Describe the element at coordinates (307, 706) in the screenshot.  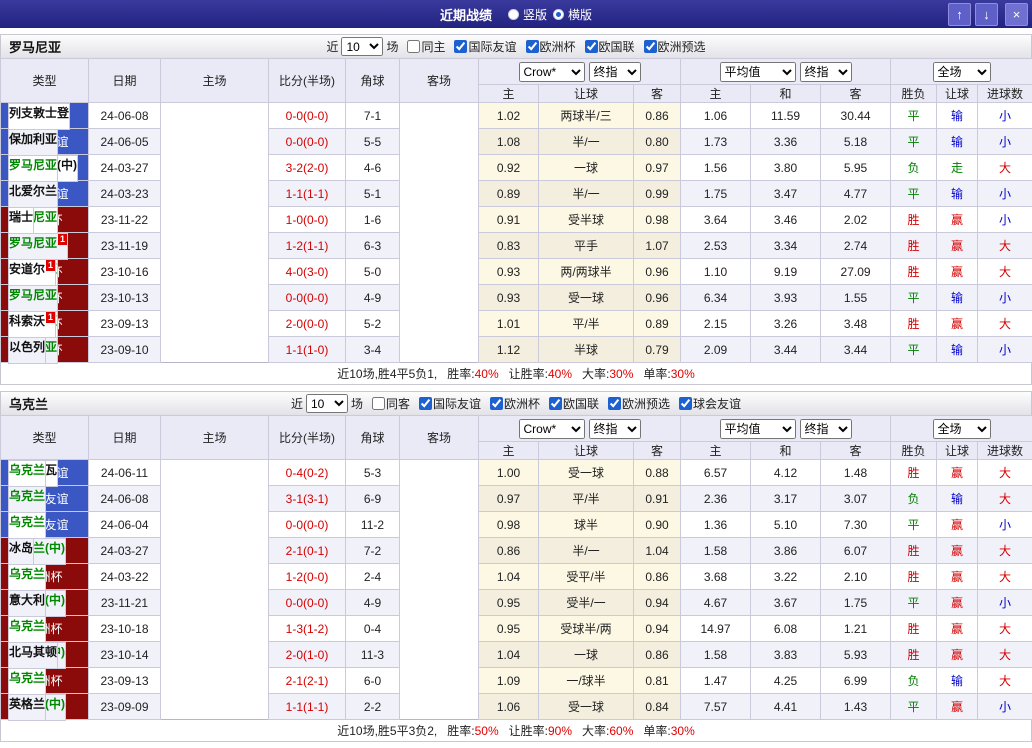
I see `score-cell: 1-1(1-1)` at that location.